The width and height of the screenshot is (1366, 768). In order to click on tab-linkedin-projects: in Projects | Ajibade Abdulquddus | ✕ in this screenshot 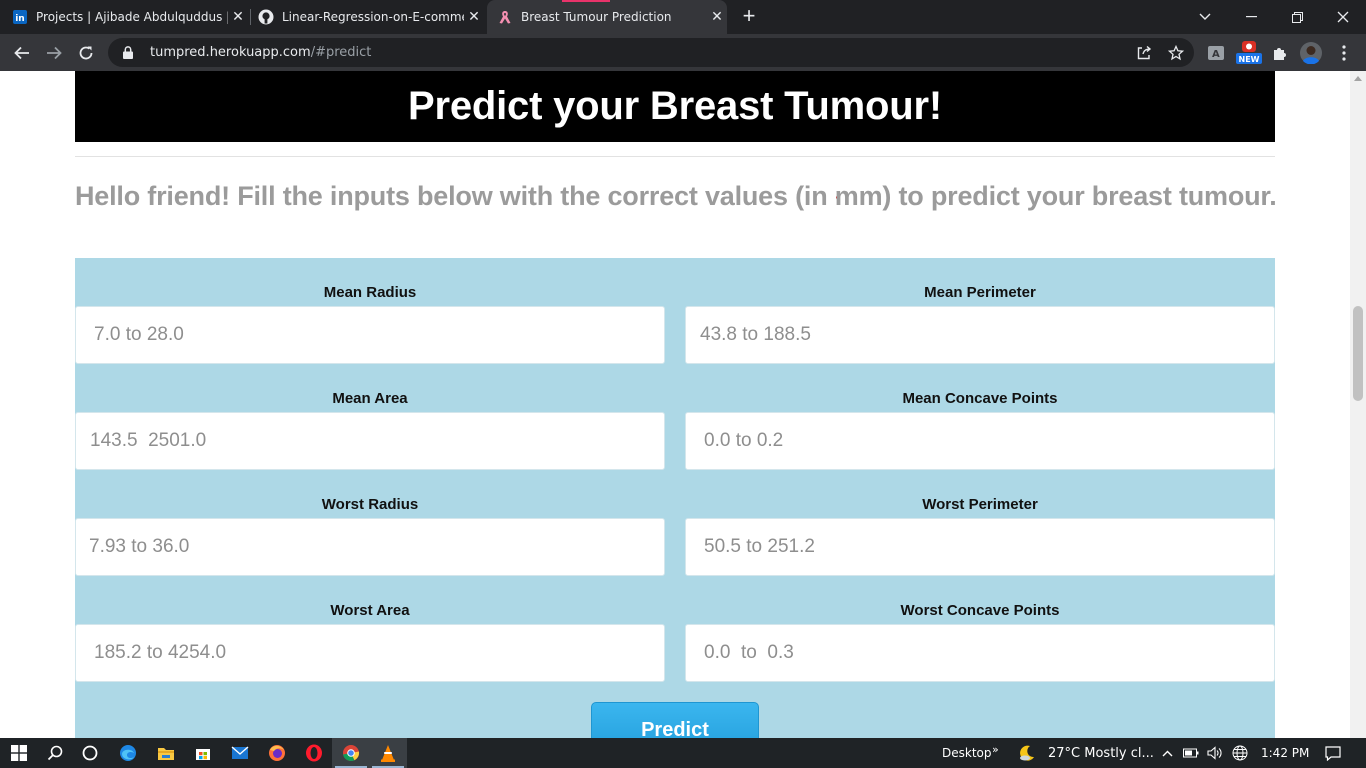, I will do `click(130, 17)`.